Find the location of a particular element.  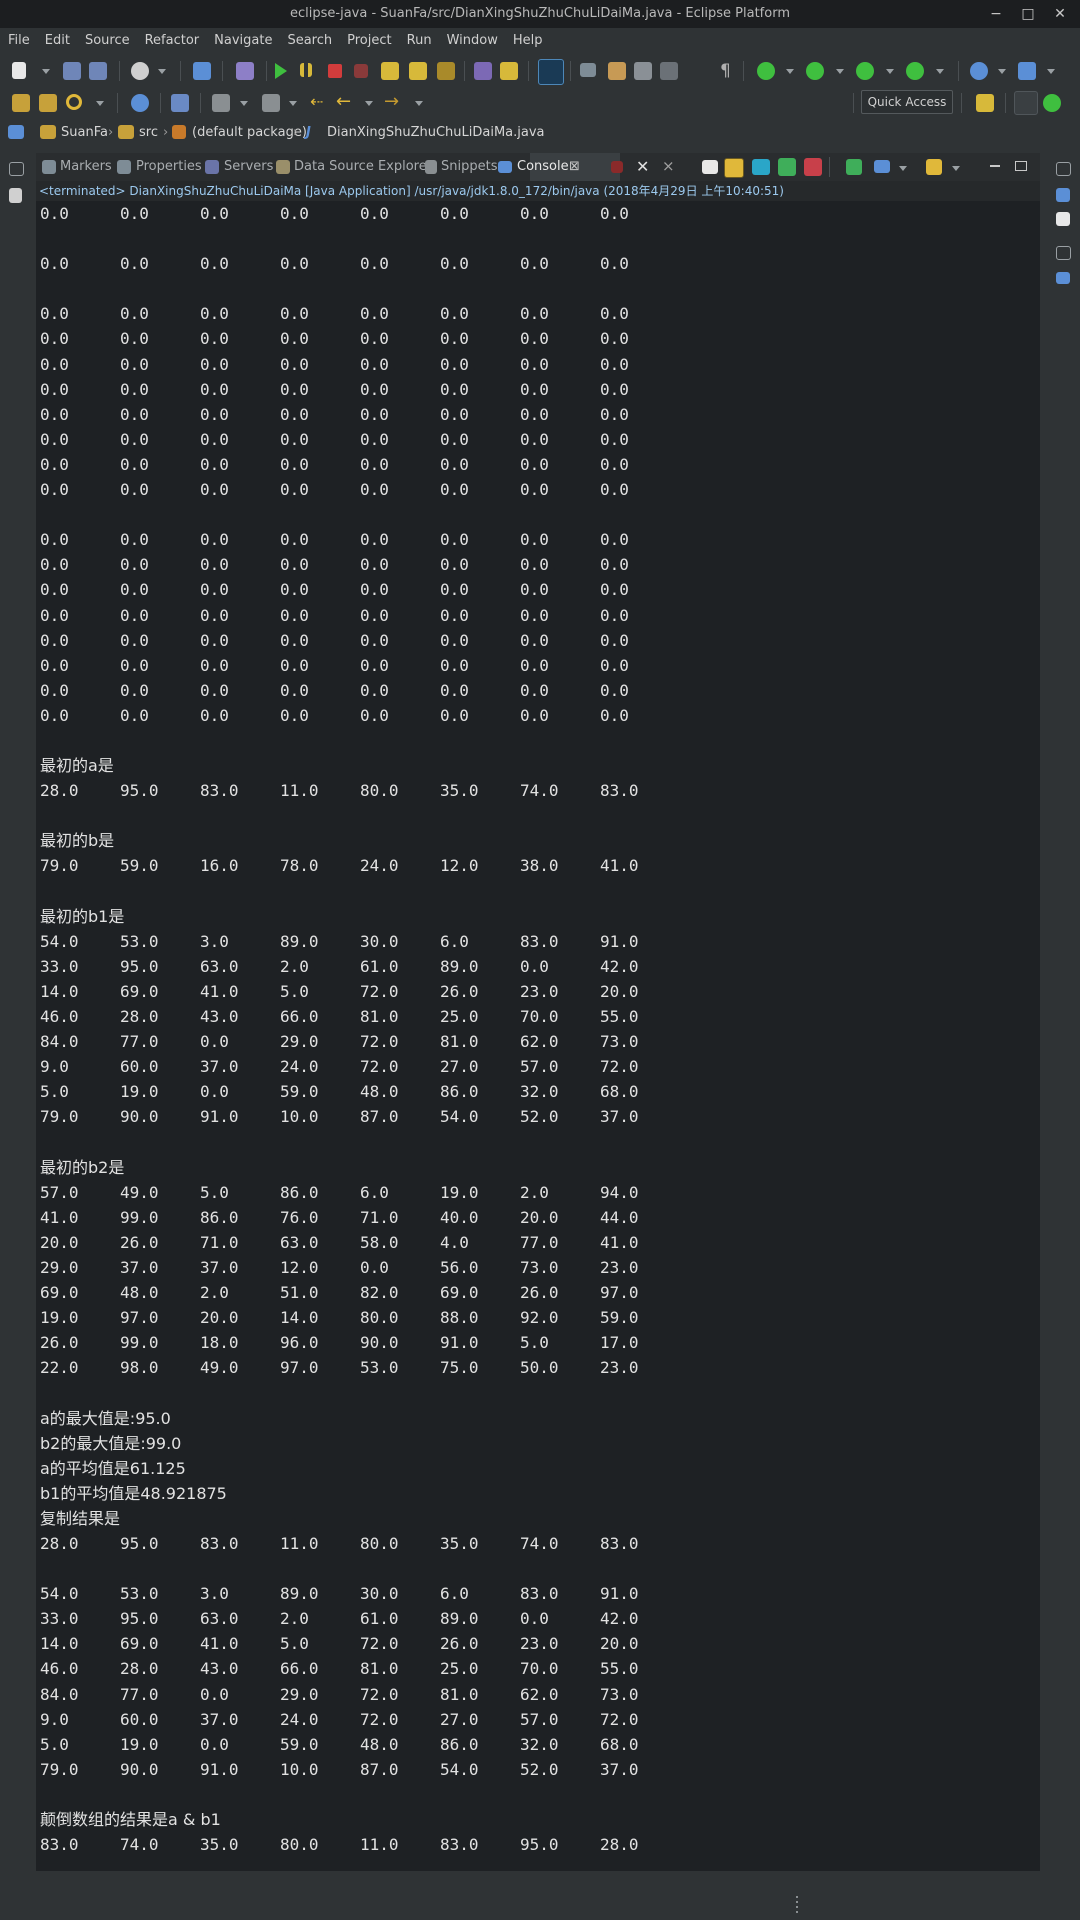

show-on-stdout-icon is located at coordinates (787, 167).